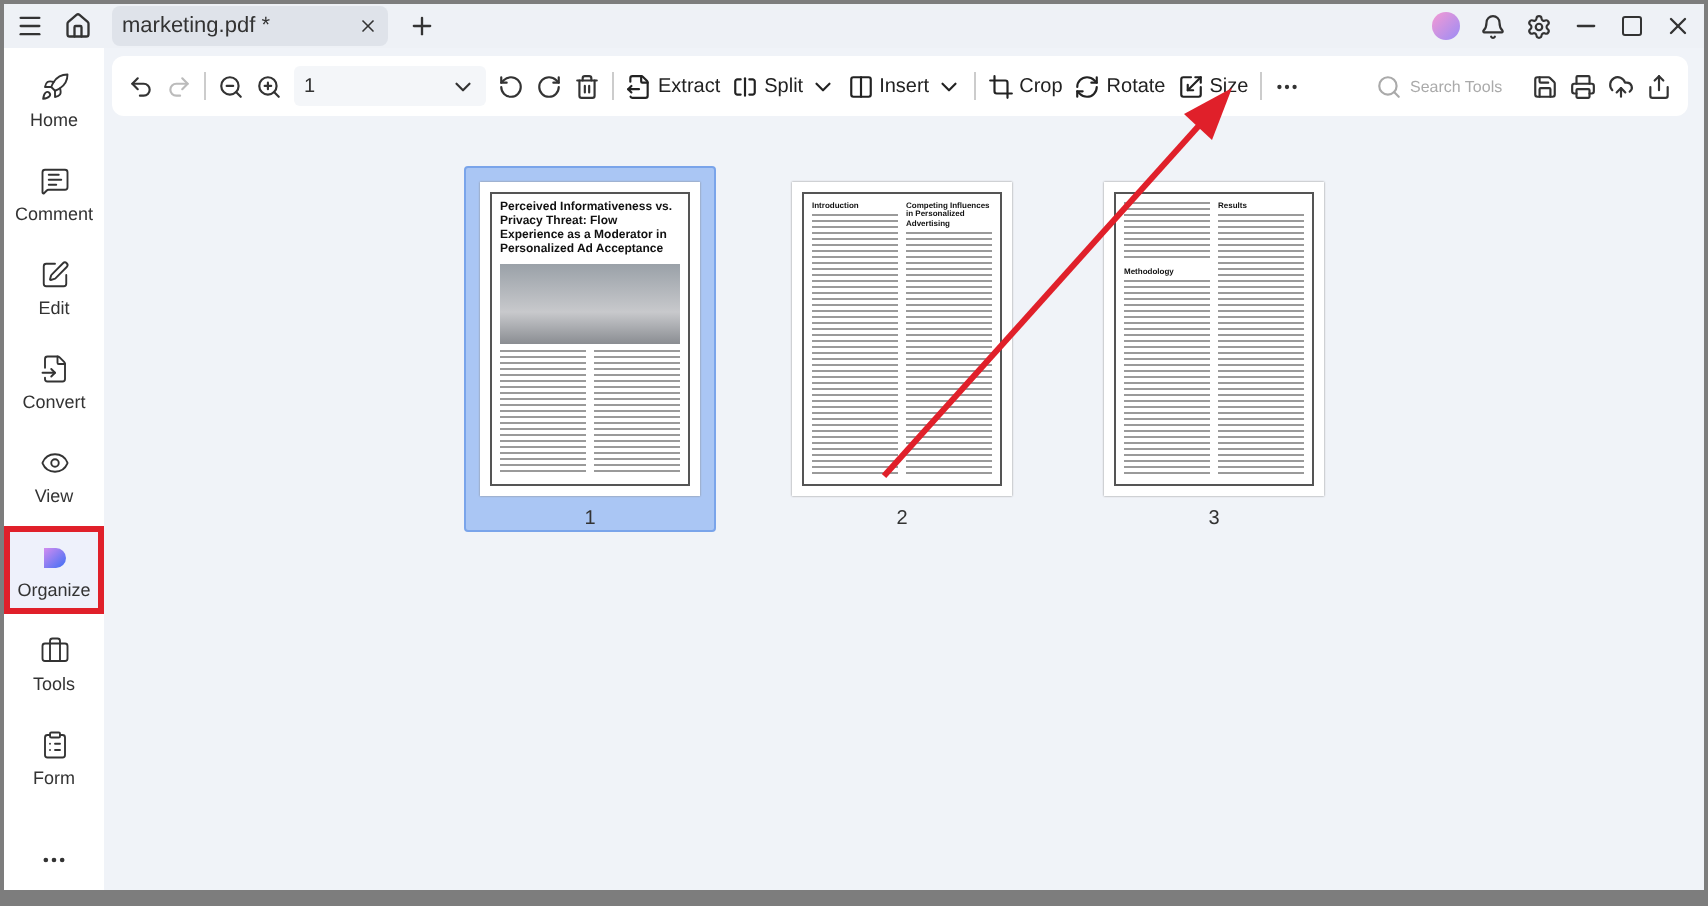  I want to click on text-lines-drawing, so click(1167, 230).